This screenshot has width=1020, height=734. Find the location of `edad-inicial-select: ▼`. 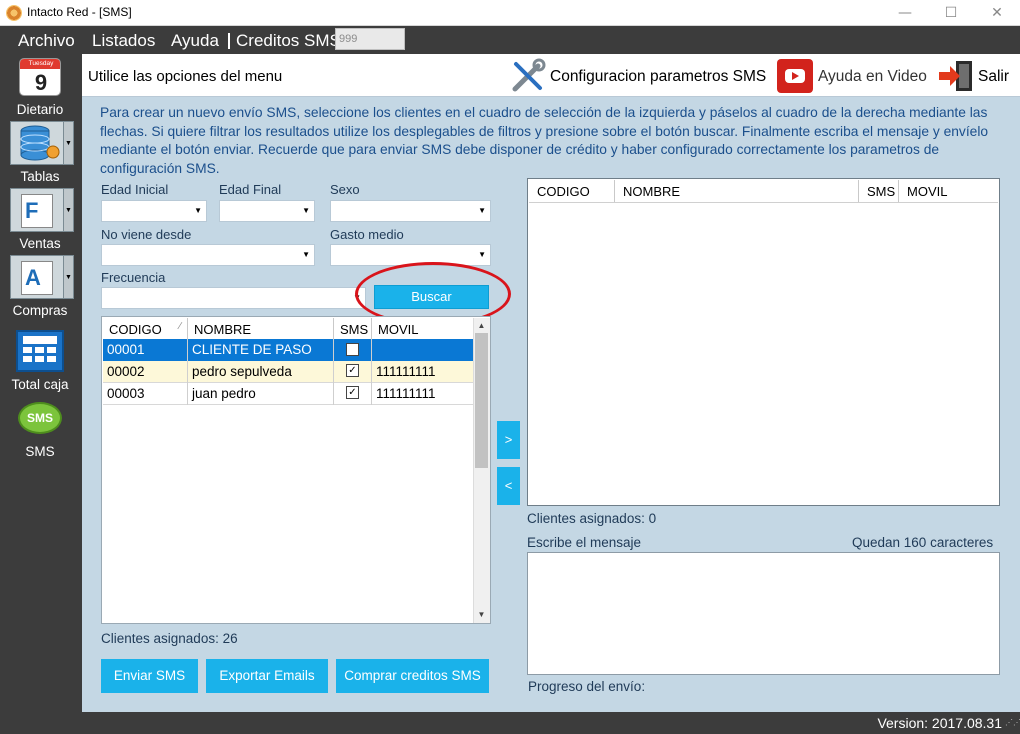

edad-inicial-select: ▼ is located at coordinates (154, 211).